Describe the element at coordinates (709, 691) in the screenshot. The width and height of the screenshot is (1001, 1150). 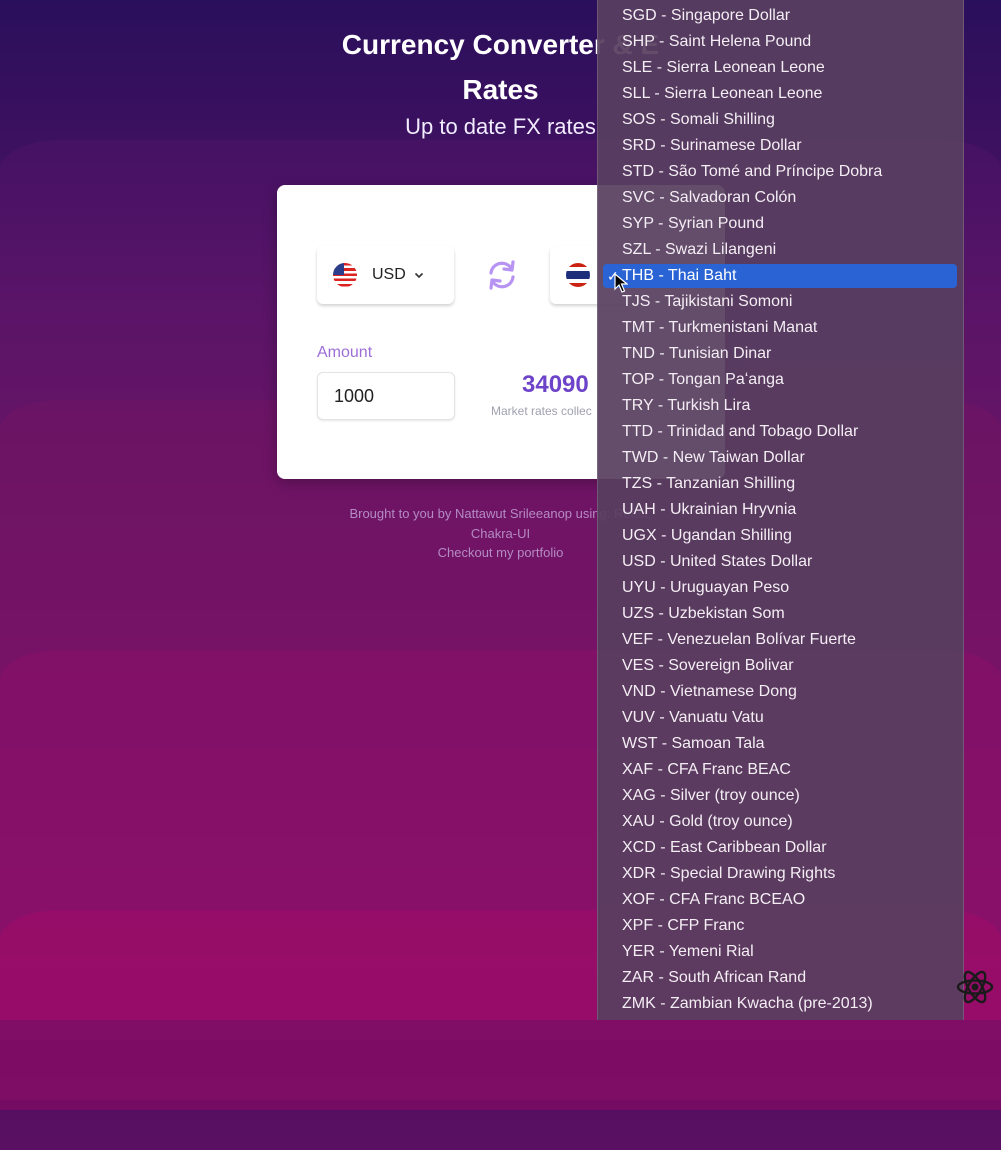
I see `dropdown-option-label: VND - Vietnamese Dong` at that location.